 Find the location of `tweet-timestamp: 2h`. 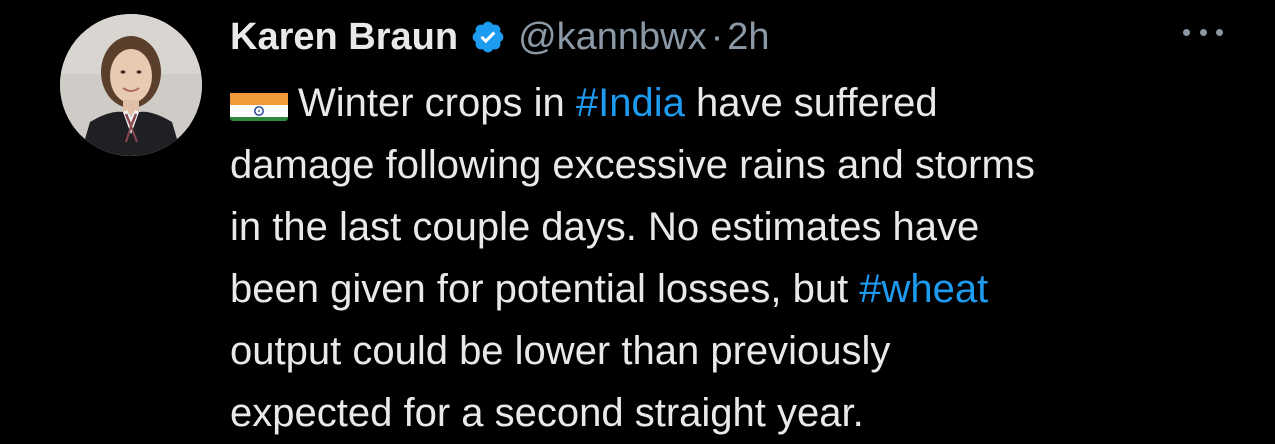

tweet-timestamp: 2h is located at coordinates (748, 37).